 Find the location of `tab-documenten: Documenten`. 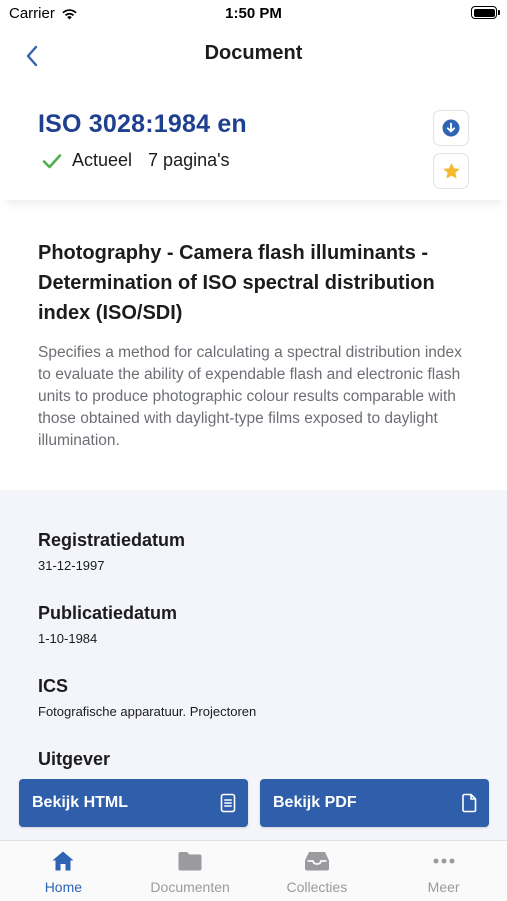

tab-documenten: Documenten is located at coordinates (190, 871).